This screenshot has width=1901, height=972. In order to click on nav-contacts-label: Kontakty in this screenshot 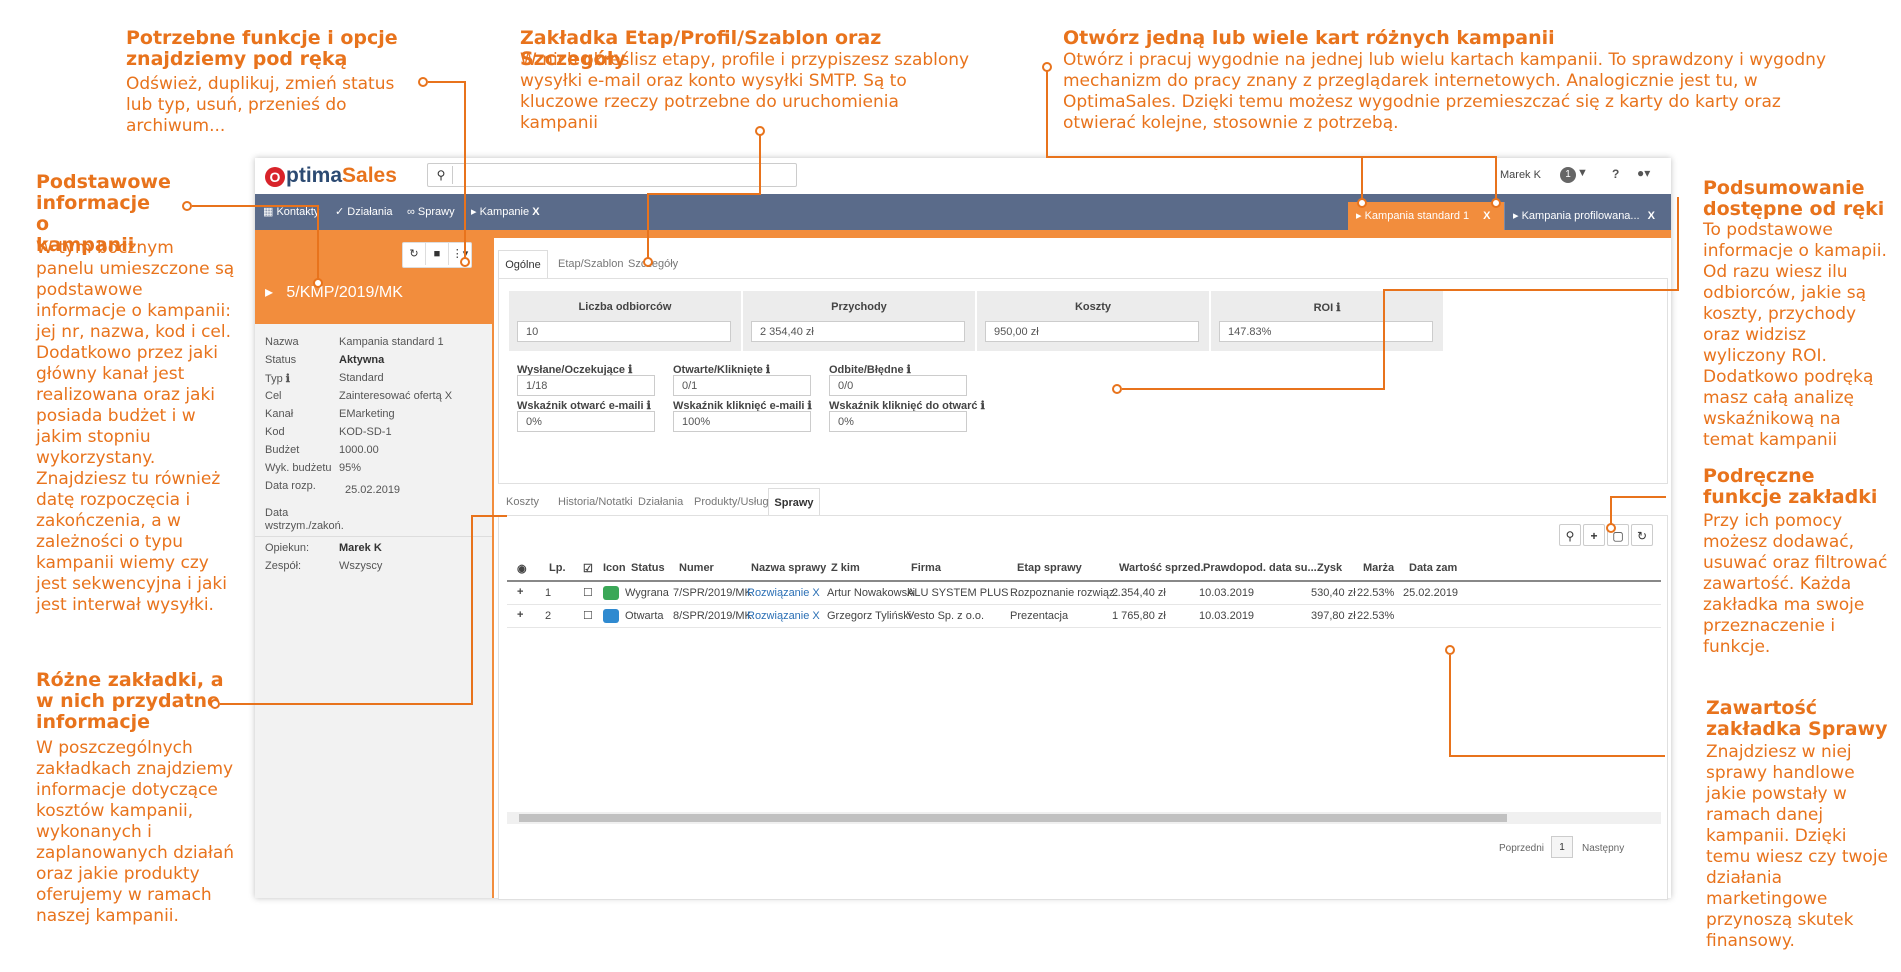, I will do `click(298, 212)`.